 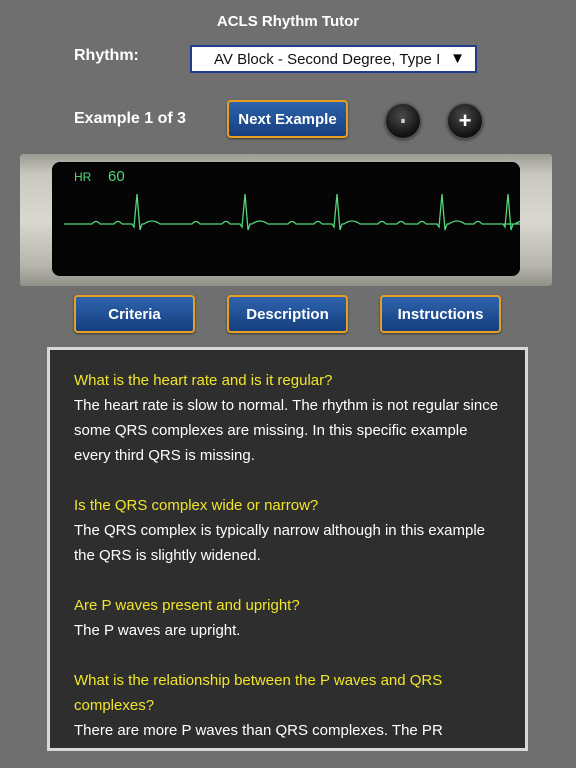 I want to click on ecg-waveform, so click(x=292, y=212).